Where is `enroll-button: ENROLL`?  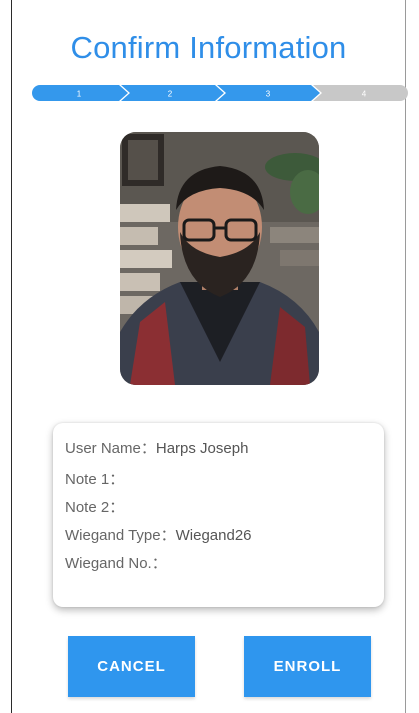 enroll-button: ENROLL is located at coordinates (307, 666).